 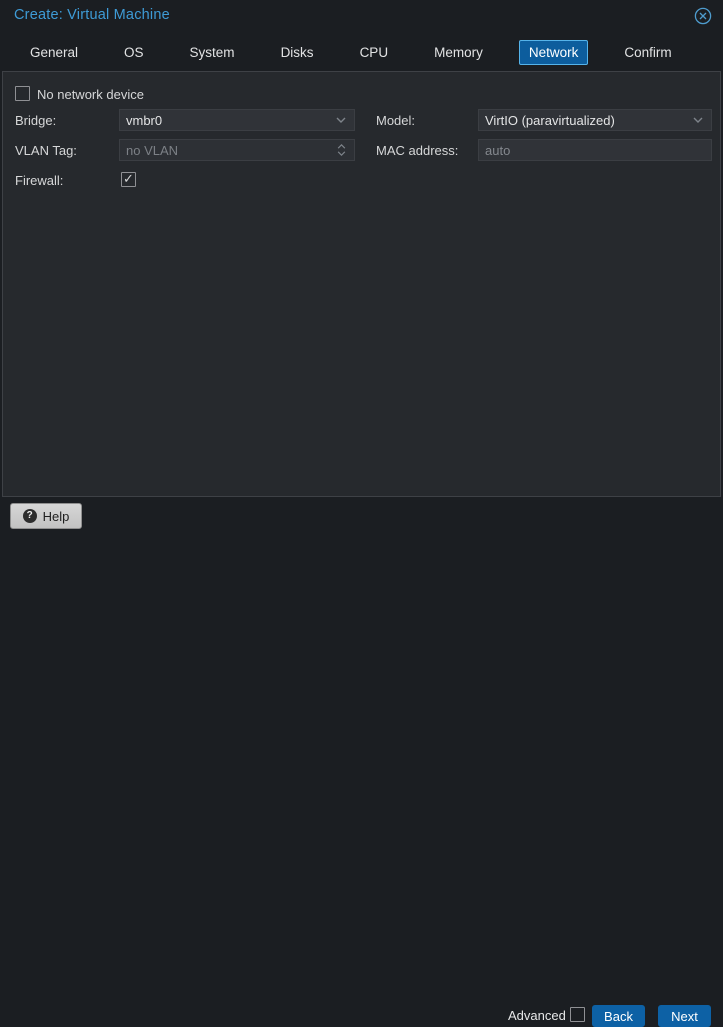 I want to click on help-button: ? Help, so click(x=46, y=516).